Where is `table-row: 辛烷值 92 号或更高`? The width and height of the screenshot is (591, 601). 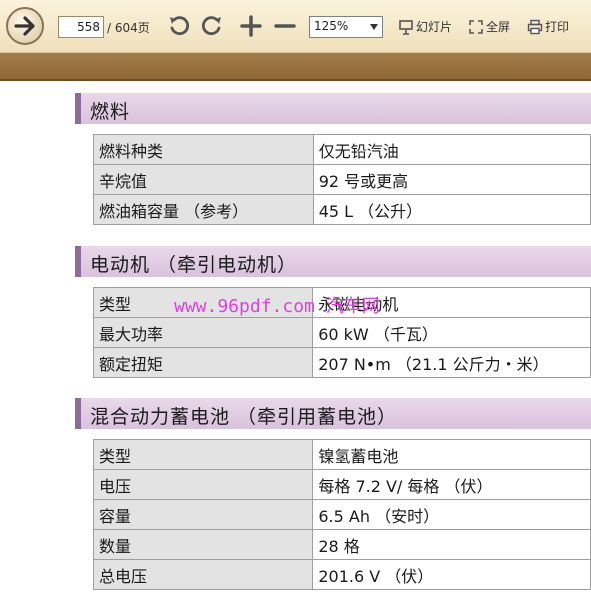 table-row: 辛烷值 92 号或更高 is located at coordinates (342, 179).